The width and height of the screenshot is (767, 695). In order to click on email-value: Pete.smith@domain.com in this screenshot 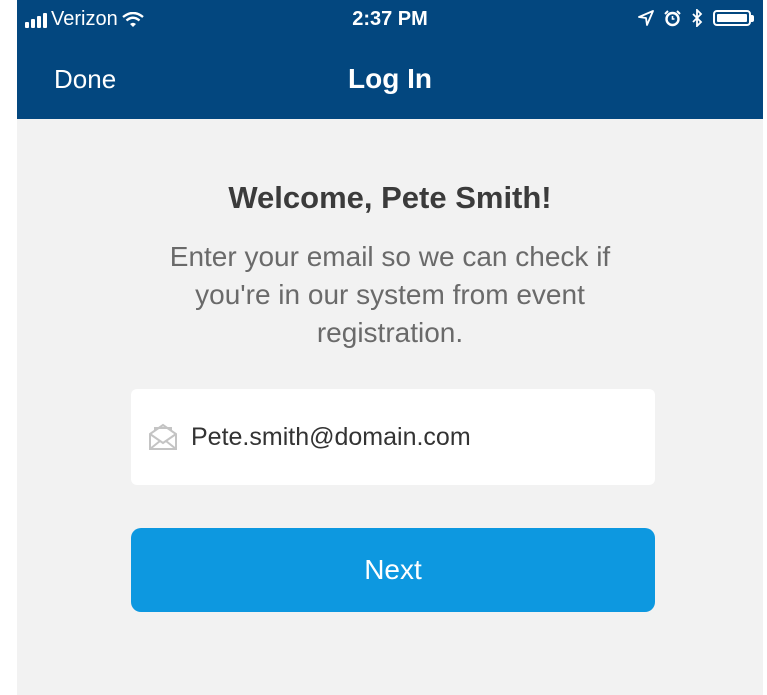, I will do `click(331, 436)`.